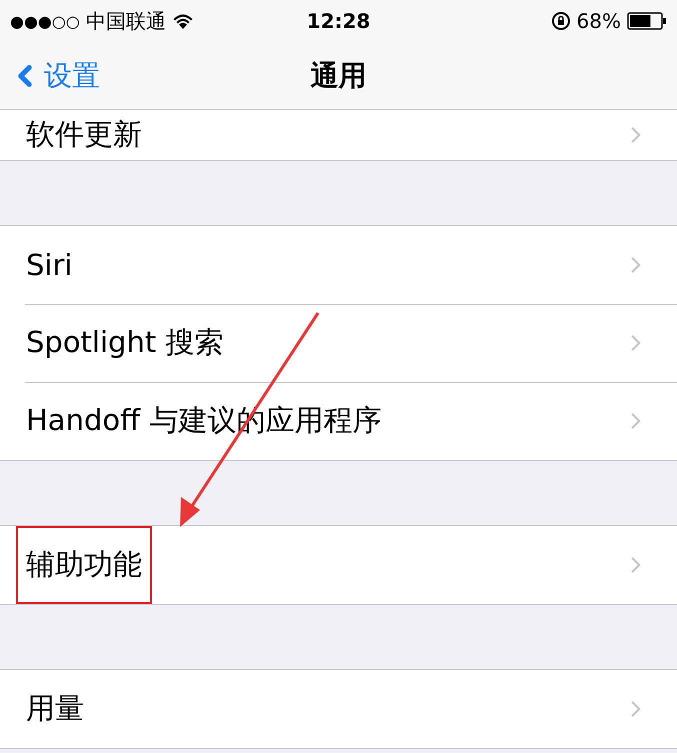 The image size is (677, 753). Describe the element at coordinates (84, 134) in the screenshot. I see `row-label: 软件更新` at that location.